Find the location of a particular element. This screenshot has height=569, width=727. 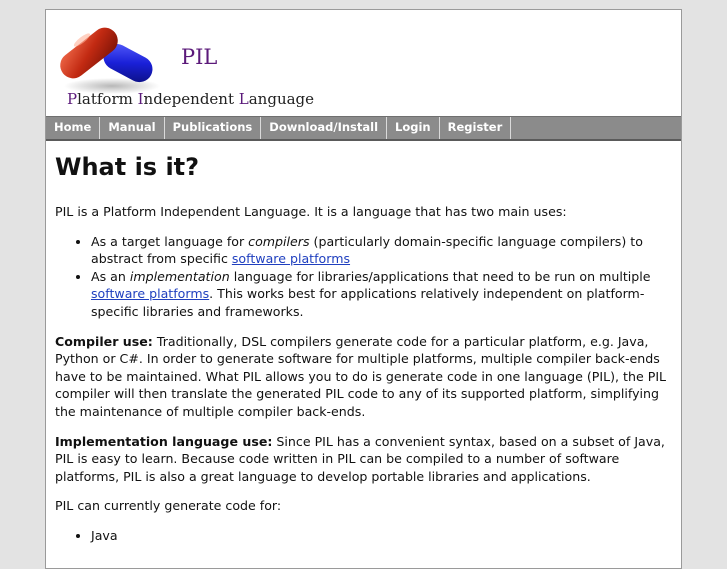

site-short-title: PIL is located at coordinates (199, 57).